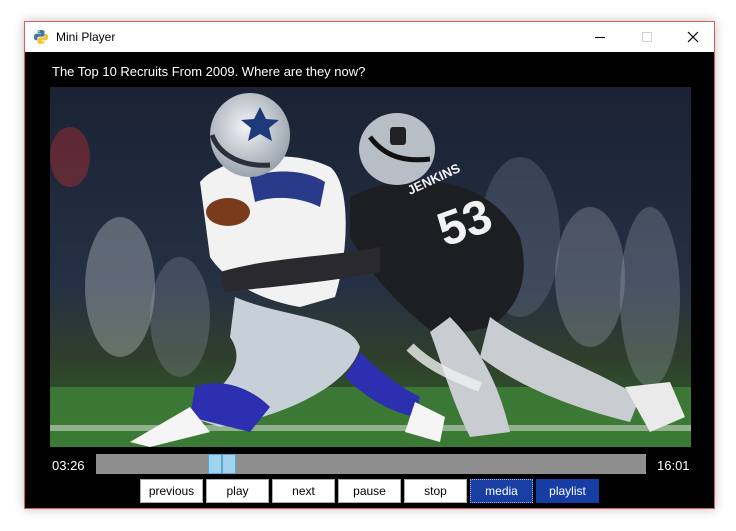 This screenshot has height=531, width=736. What do you see at coordinates (567, 491) in the screenshot?
I see `playlist-button: playlist` at bounding box center [567, 491].